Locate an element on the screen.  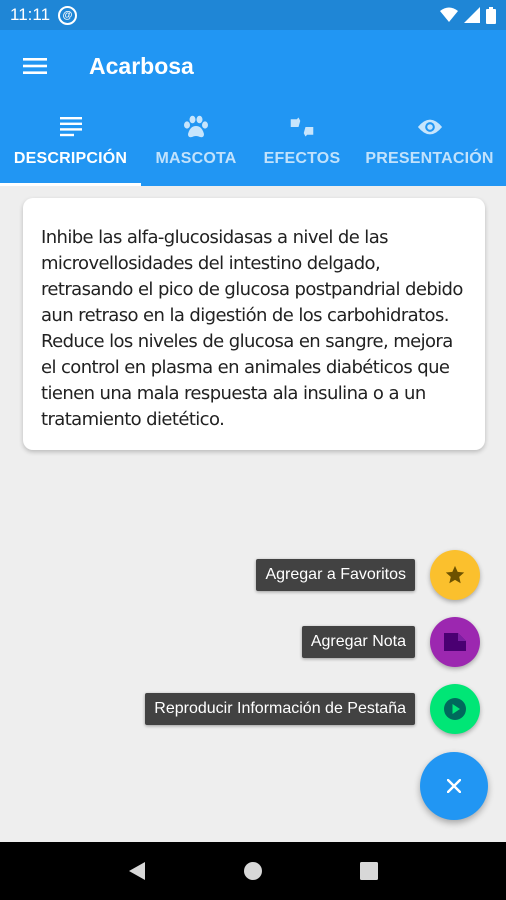
page-title: Acarbosa is located at coordinates (141, 65).